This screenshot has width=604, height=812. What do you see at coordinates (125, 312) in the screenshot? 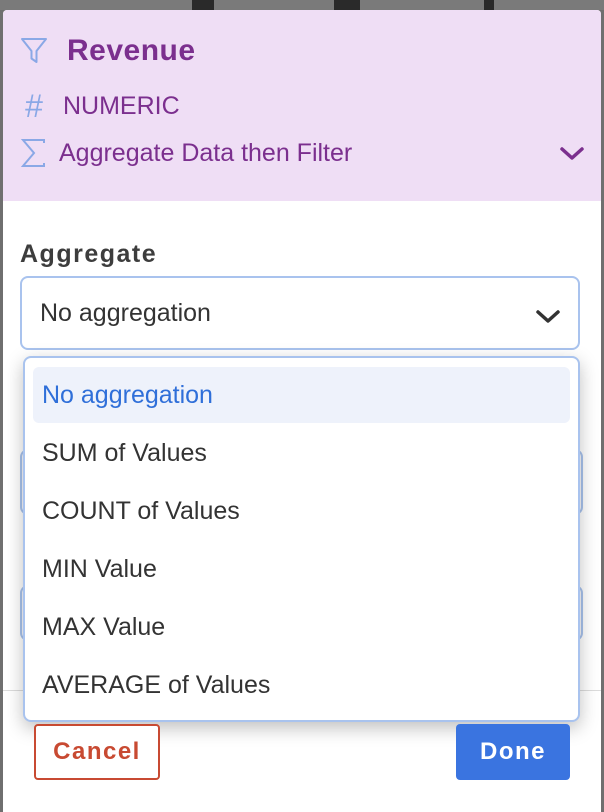
I see `aggregate-selected-value: No aggregation` at bounding box center [125, 312].